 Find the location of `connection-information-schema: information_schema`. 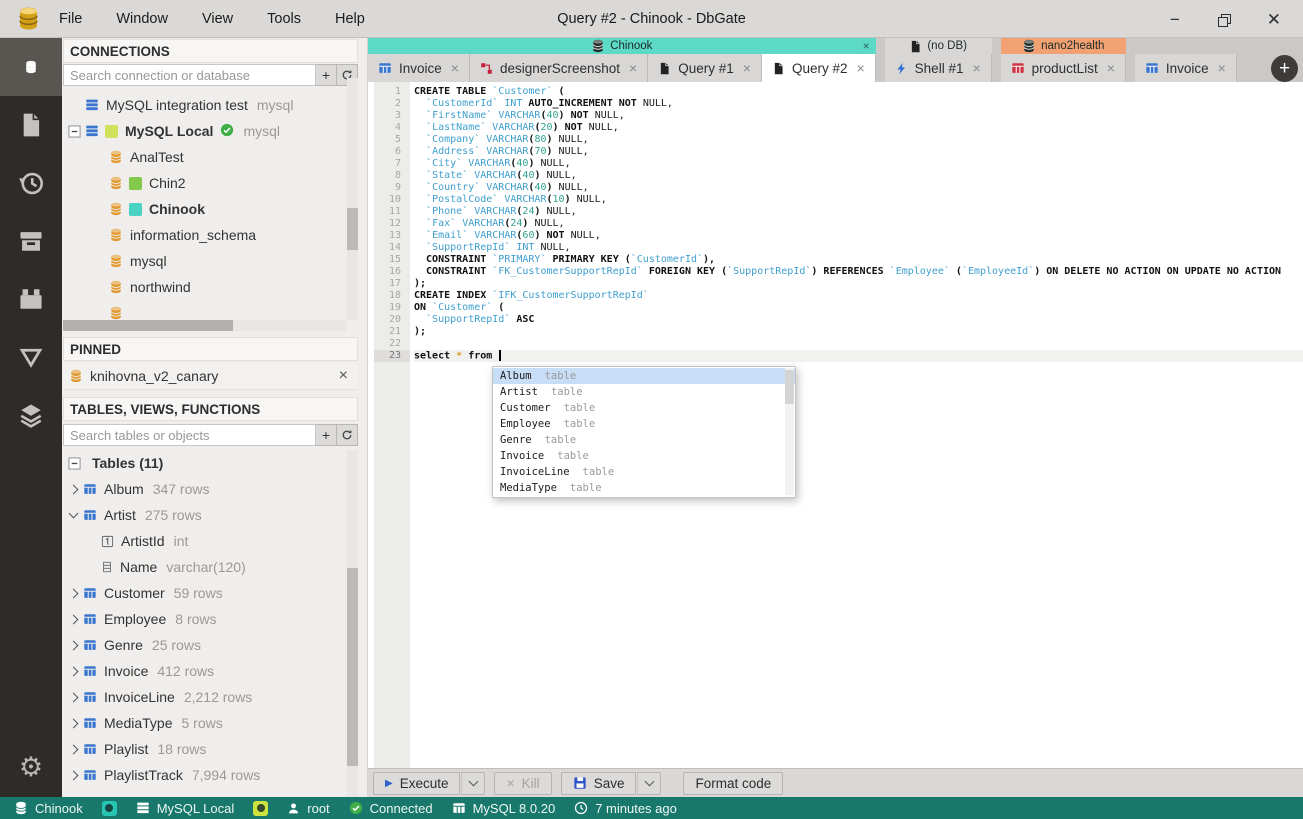

connection-information-schema: information_schema is located at coordinates (216, 235).